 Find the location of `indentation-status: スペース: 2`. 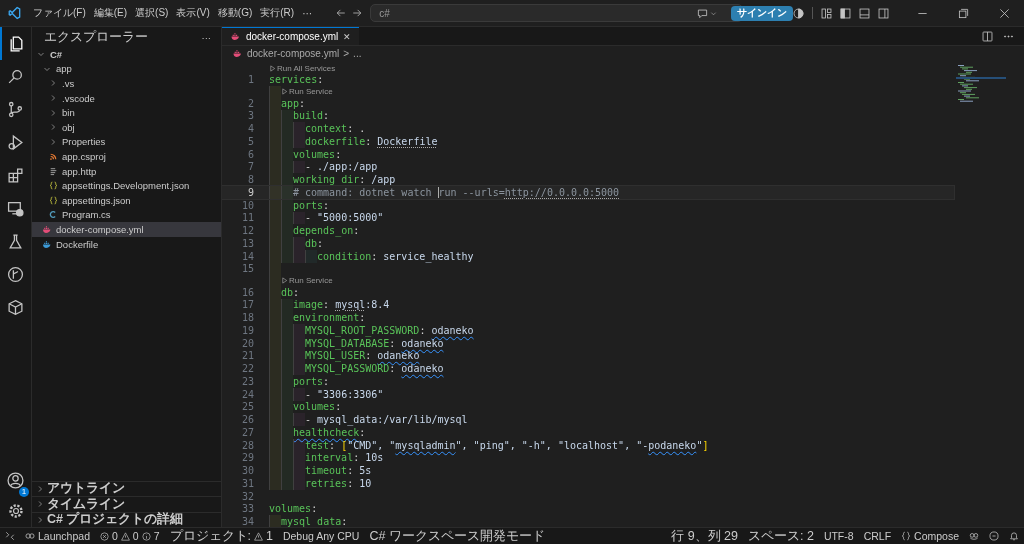

indentation-status: スペース: 2 is located at coordinates (780, 535).